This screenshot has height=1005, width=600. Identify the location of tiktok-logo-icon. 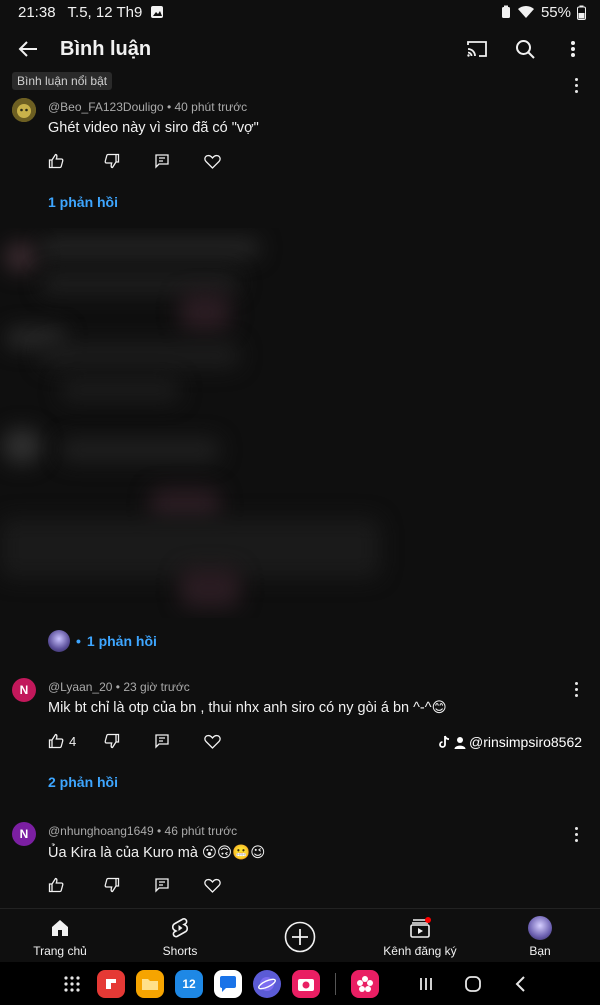
(444, 741).